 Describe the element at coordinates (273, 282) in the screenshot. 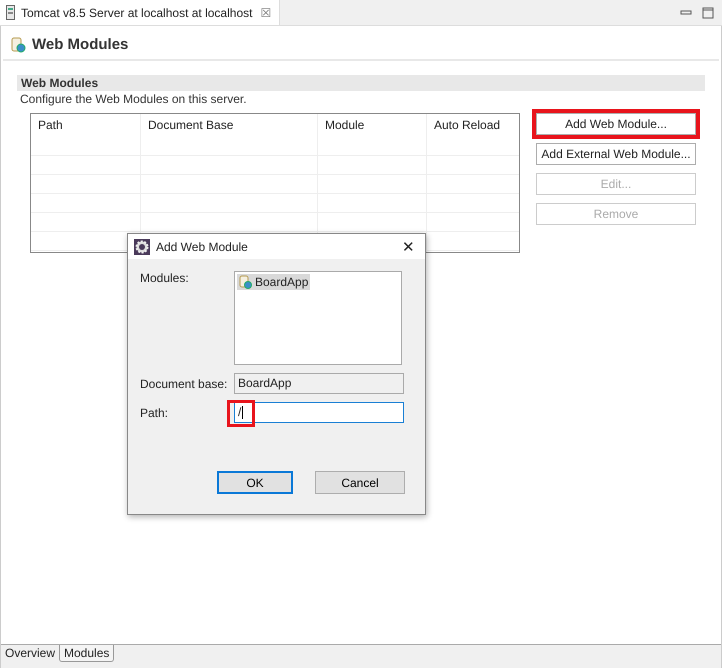

I see `list-item: BoardApp` at that location.